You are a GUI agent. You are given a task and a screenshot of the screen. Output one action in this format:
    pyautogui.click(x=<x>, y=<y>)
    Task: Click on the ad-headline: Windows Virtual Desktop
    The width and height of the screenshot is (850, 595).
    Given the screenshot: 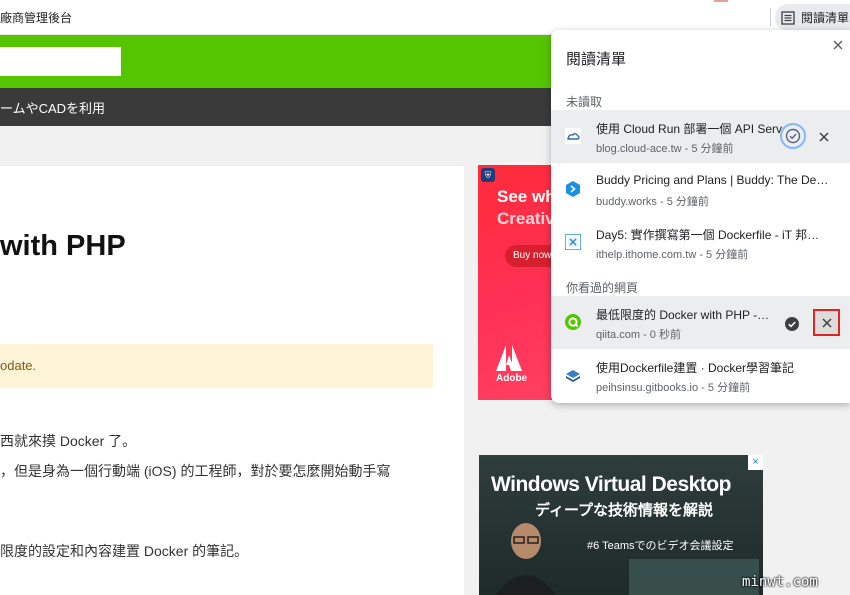 What is the action you would take?
    pyautogui.click(x=611, y=484)
    